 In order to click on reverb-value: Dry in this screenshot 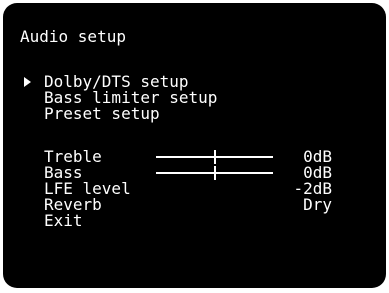, I will do `click(317, 204)`.